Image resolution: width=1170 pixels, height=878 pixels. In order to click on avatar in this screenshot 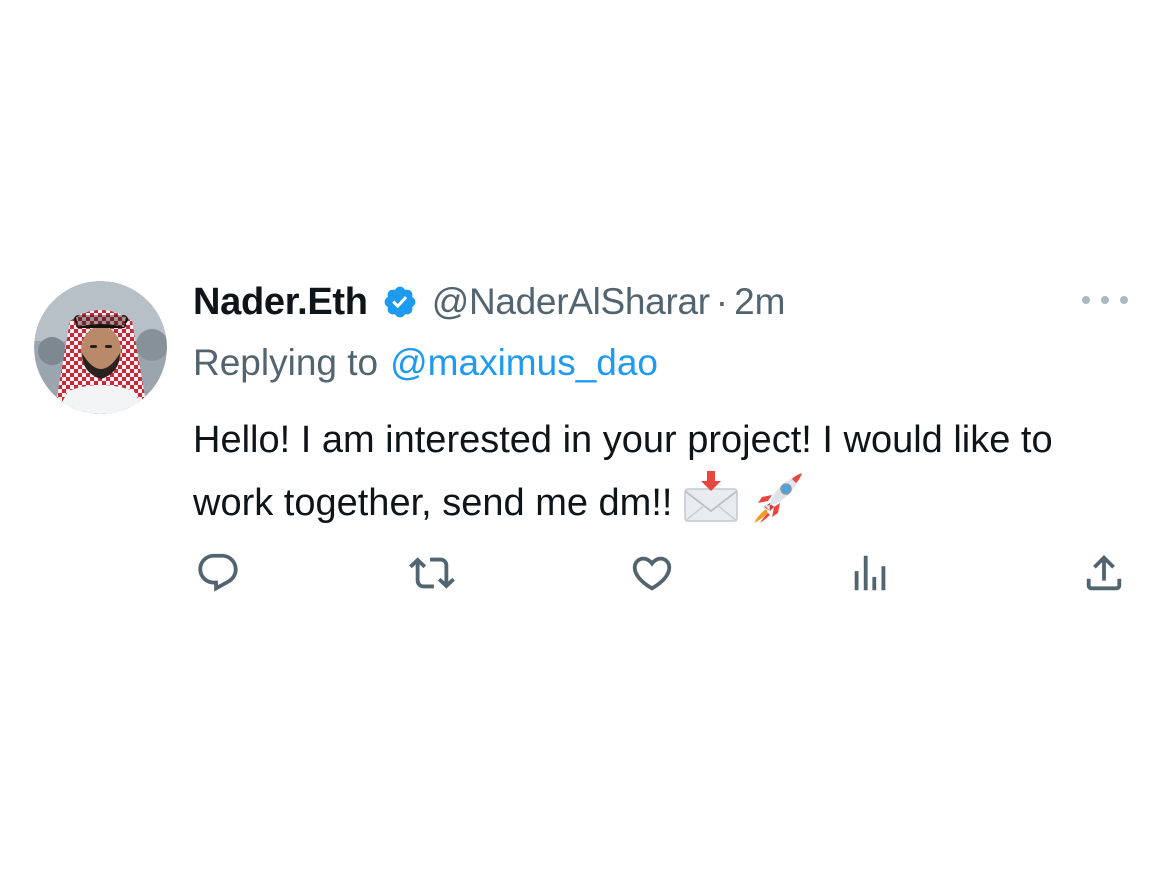, I will do `click(100, 347)`.